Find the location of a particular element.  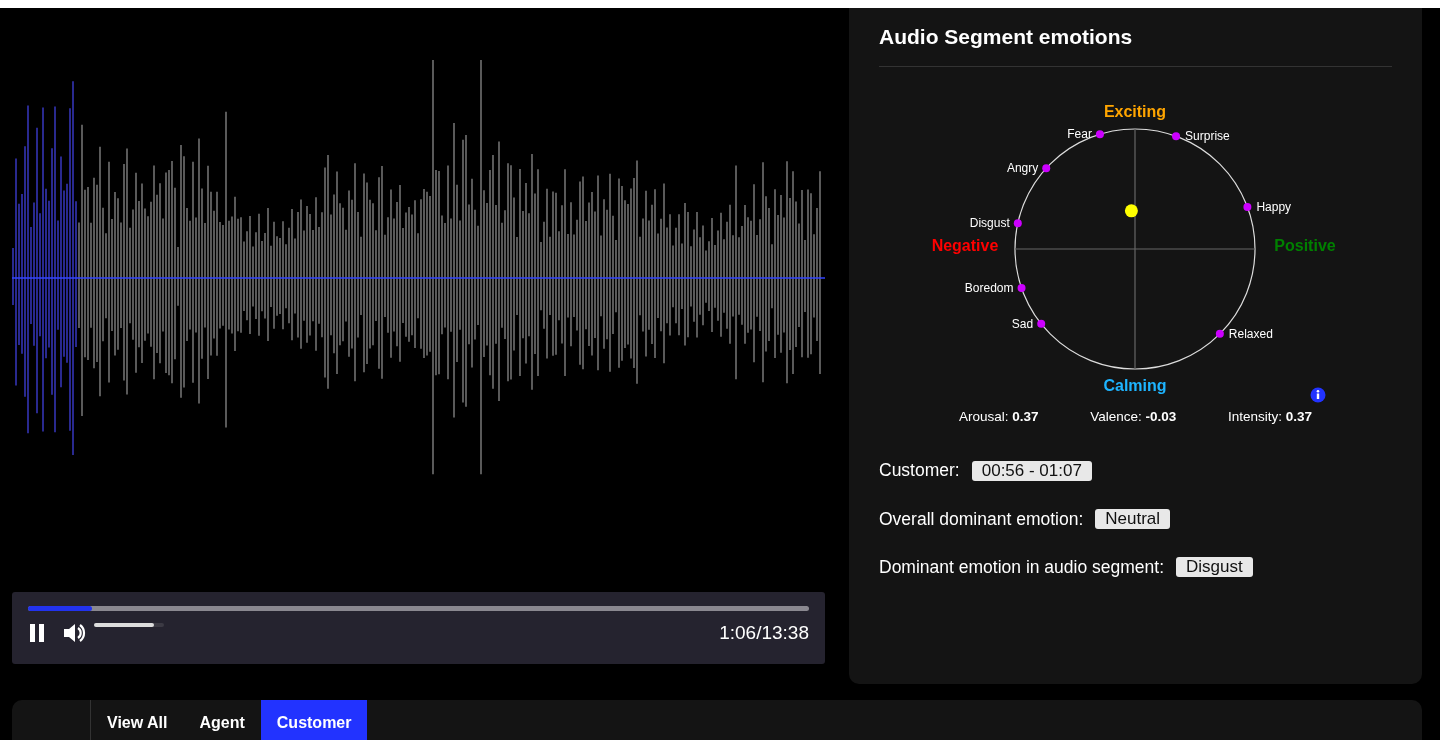

reading-text: Arousal: 0.37 is located at coordinates (999, 417).